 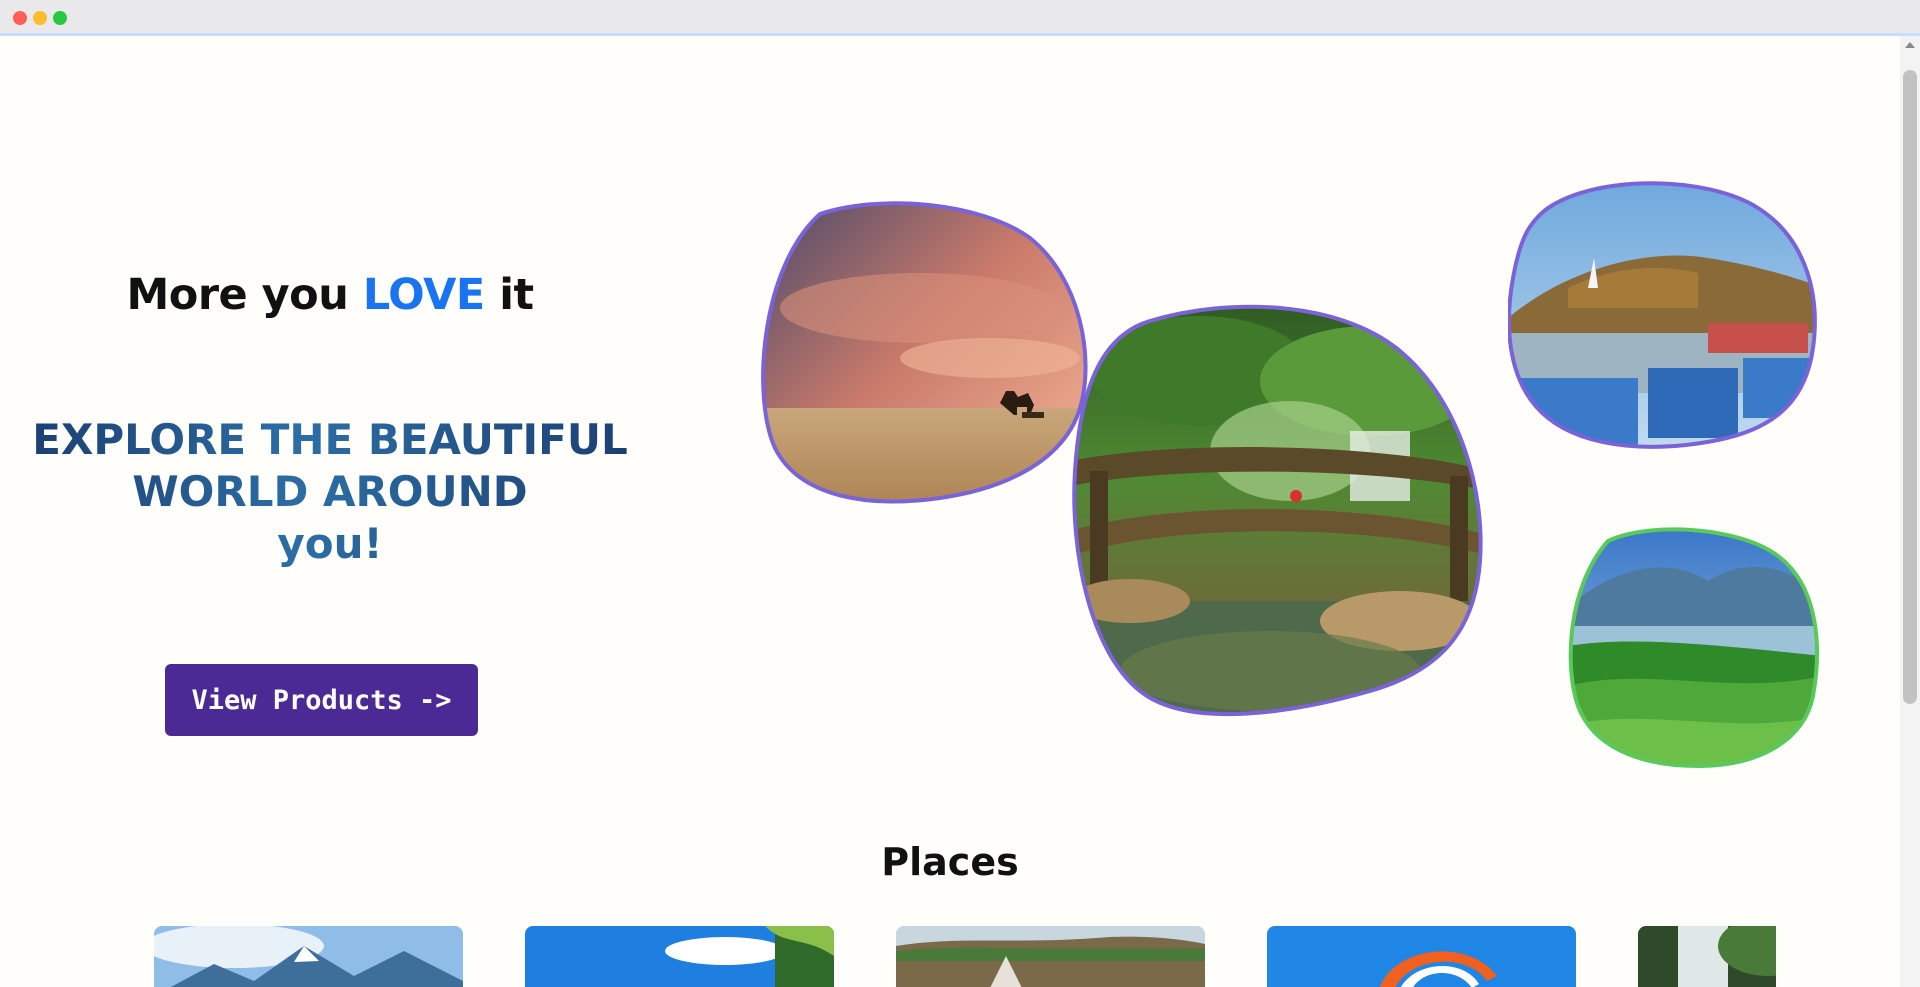 What do you see at coordinates (1665, 335) in the screenshot?
I see `lake-boat-image` at bounding box center [1665, 335].